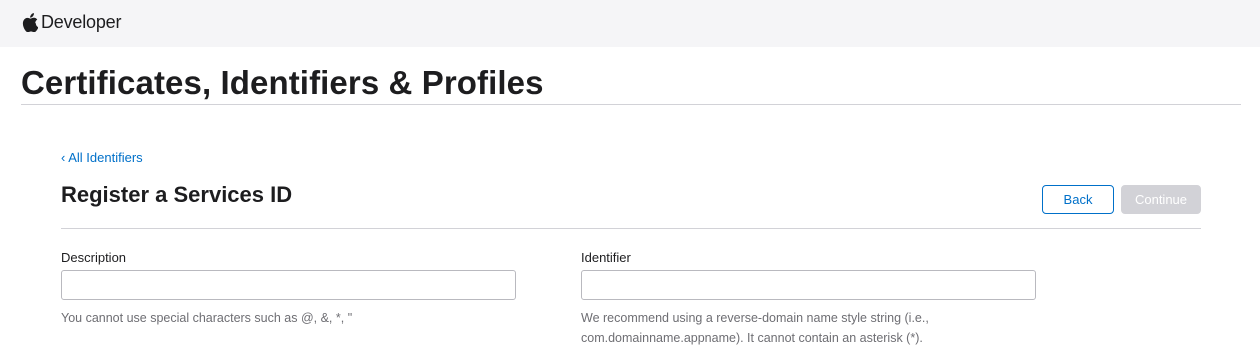 This screenshot has height=354, width=1260. What do you see at coordinates (81, 21) in the screenshot?
I see `brand-text: Developer` at bounding box center [81, 21].